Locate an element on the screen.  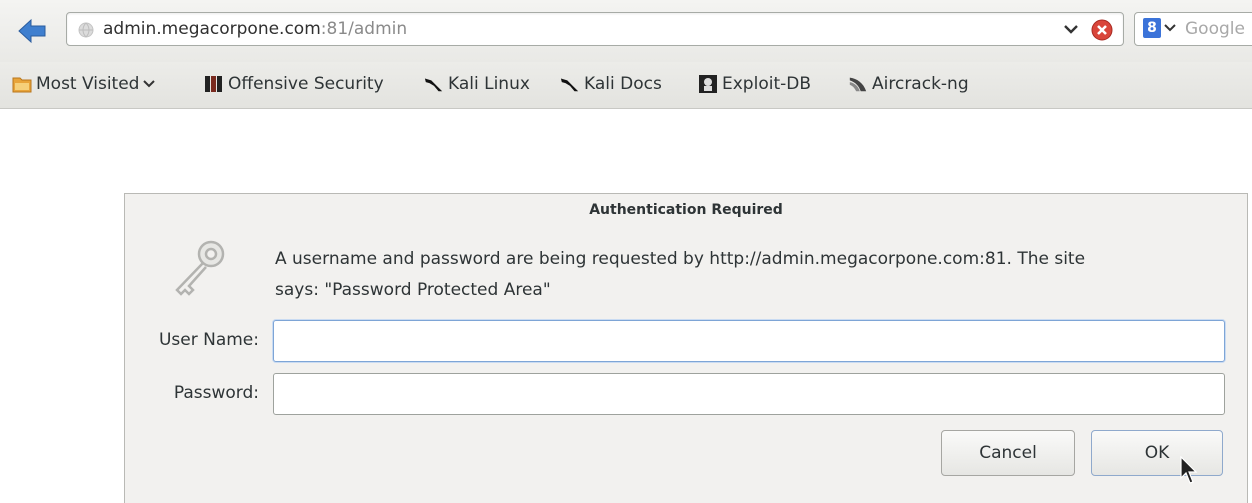
bookmark-label: Kali Docs is located at coordinates (623, 84).